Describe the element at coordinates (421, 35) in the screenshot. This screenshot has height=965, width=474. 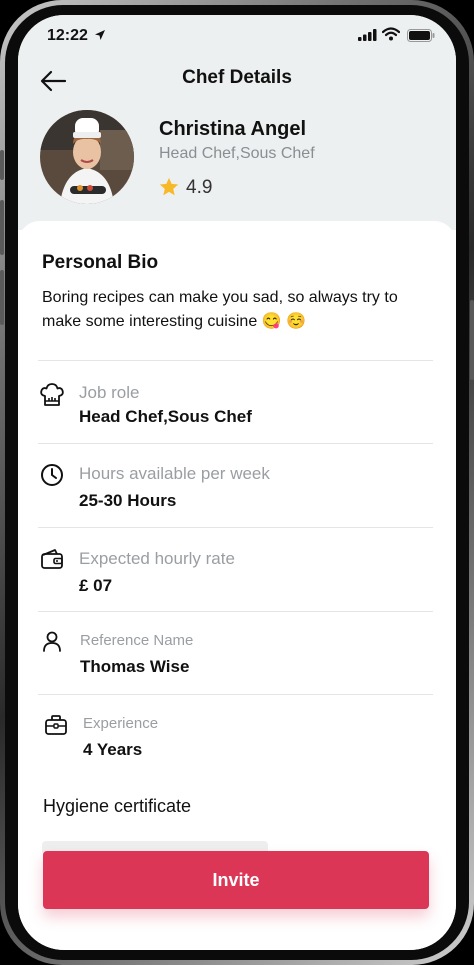
I see `battery-icon` at that location.